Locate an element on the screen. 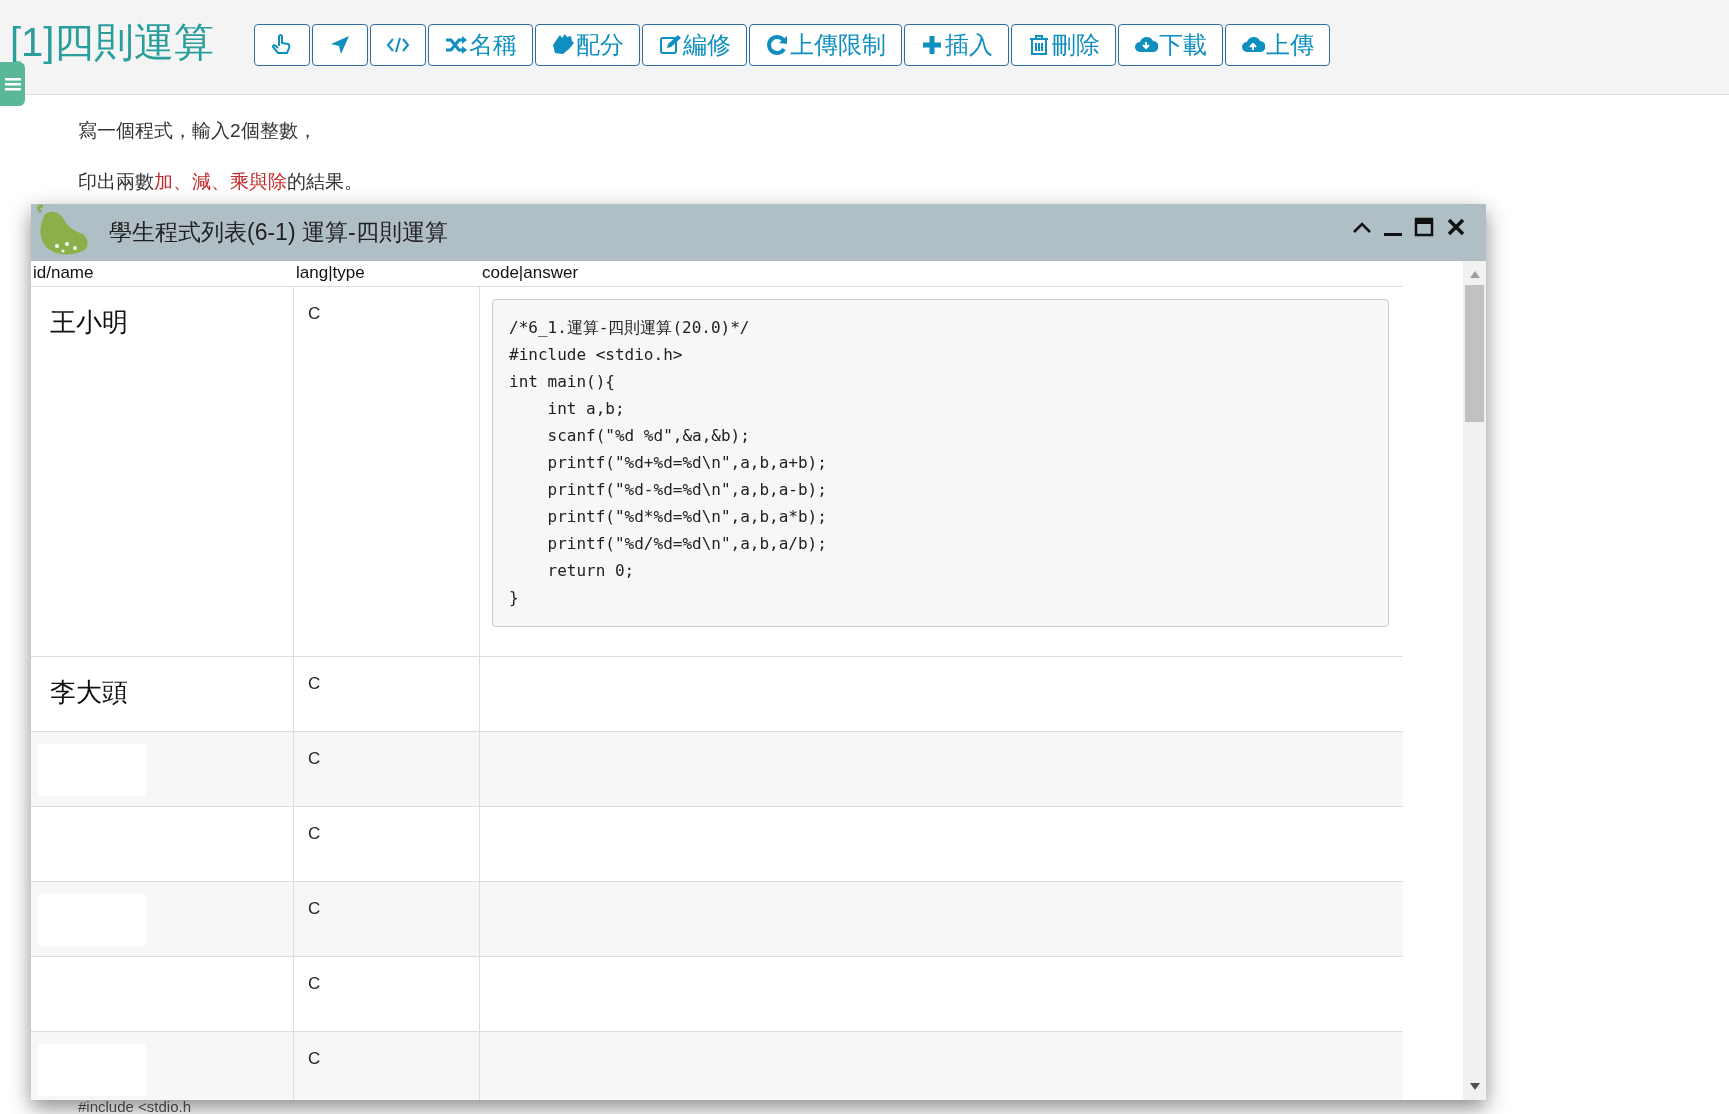 This screenshot has height=1114, width=1729. page-title: [1]四則運算 is located at coordinates (112, 42).